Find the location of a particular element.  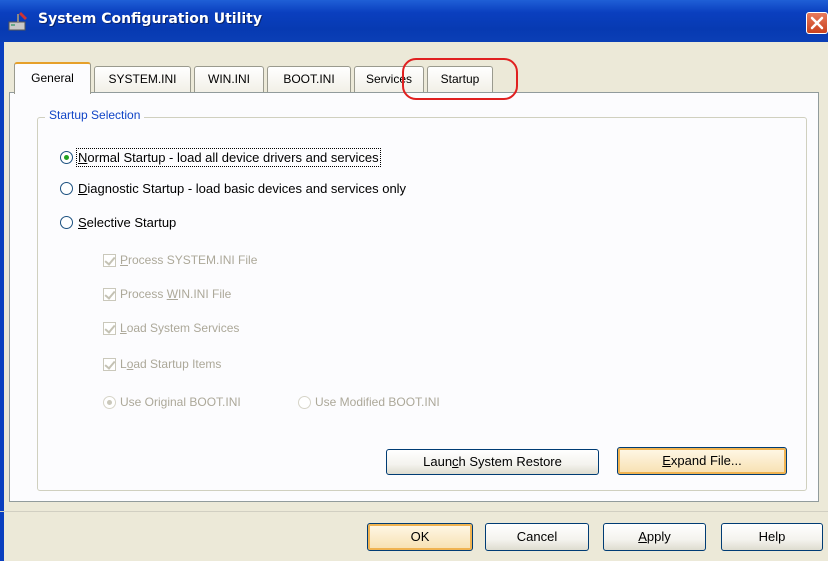

tab-label: BOOT.INI is located at coordinates (309, 79).